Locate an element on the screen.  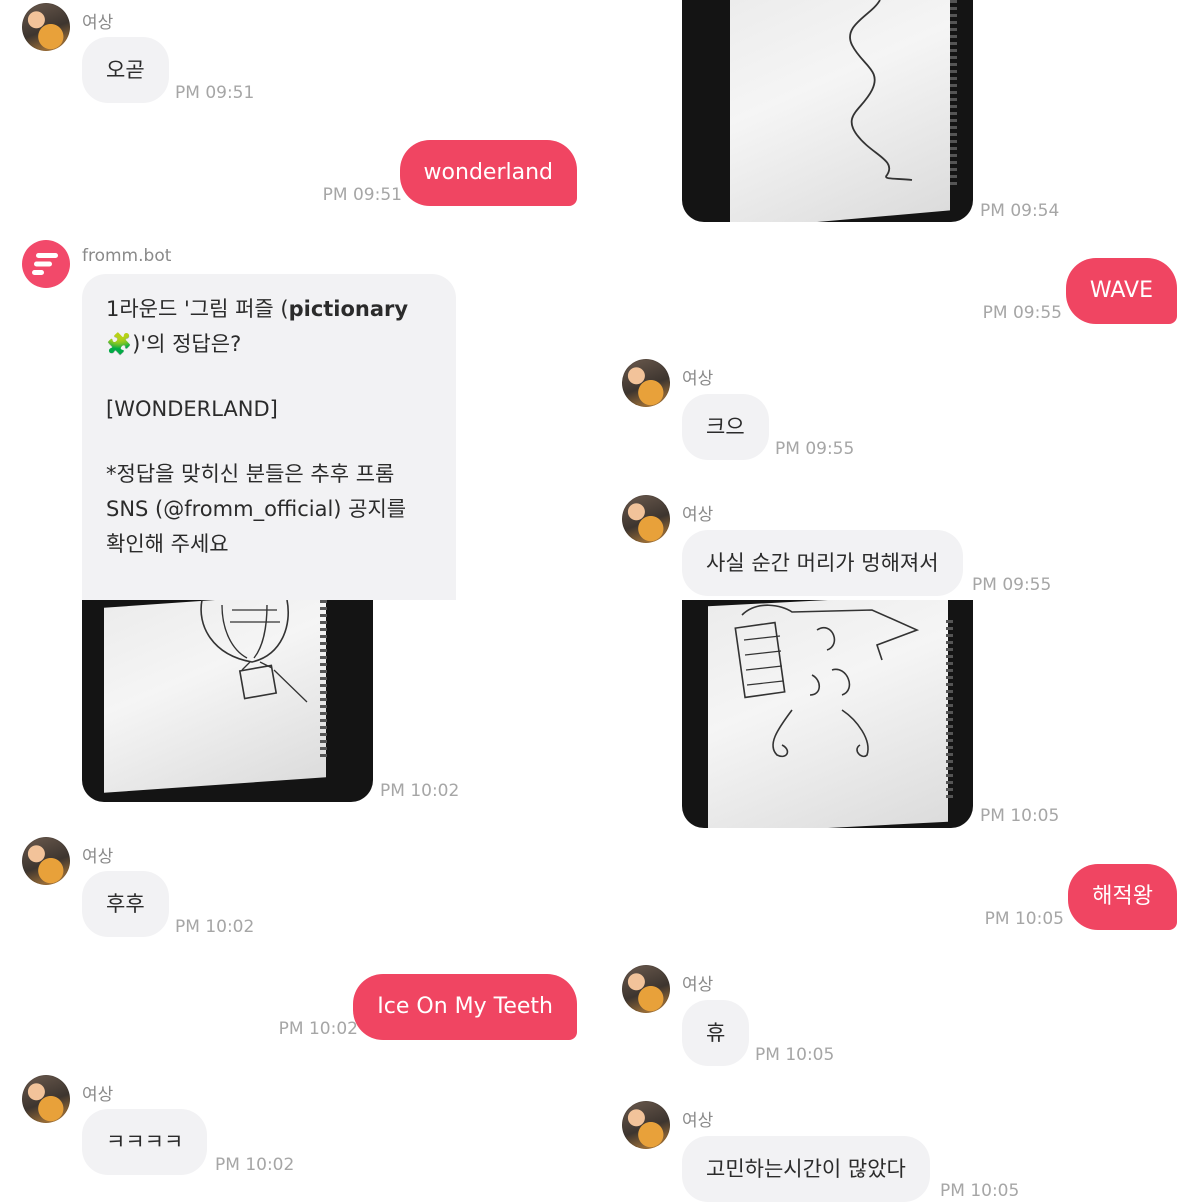
message-bubble: 크으 is located at coordinates (725, 427).